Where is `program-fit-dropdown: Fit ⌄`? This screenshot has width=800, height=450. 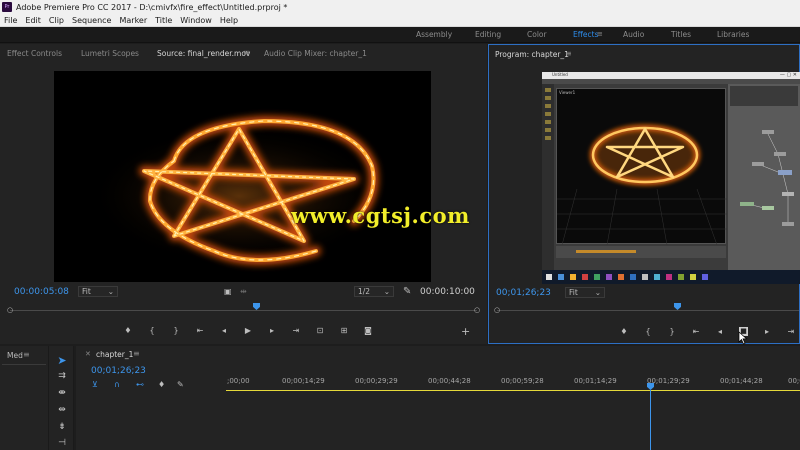 program-fit-dropdown: Fit ⌄ is located at coordinates (585, 292).